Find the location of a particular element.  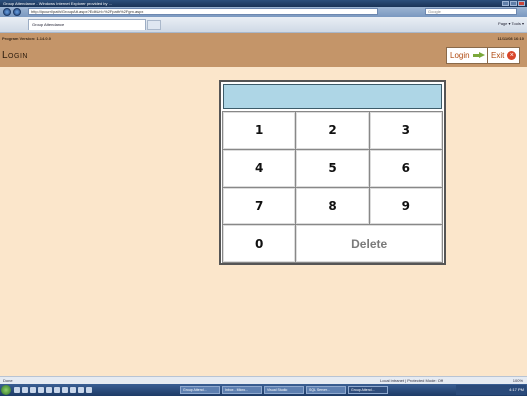

key-2: 2 is located at coordinates (332, 130).